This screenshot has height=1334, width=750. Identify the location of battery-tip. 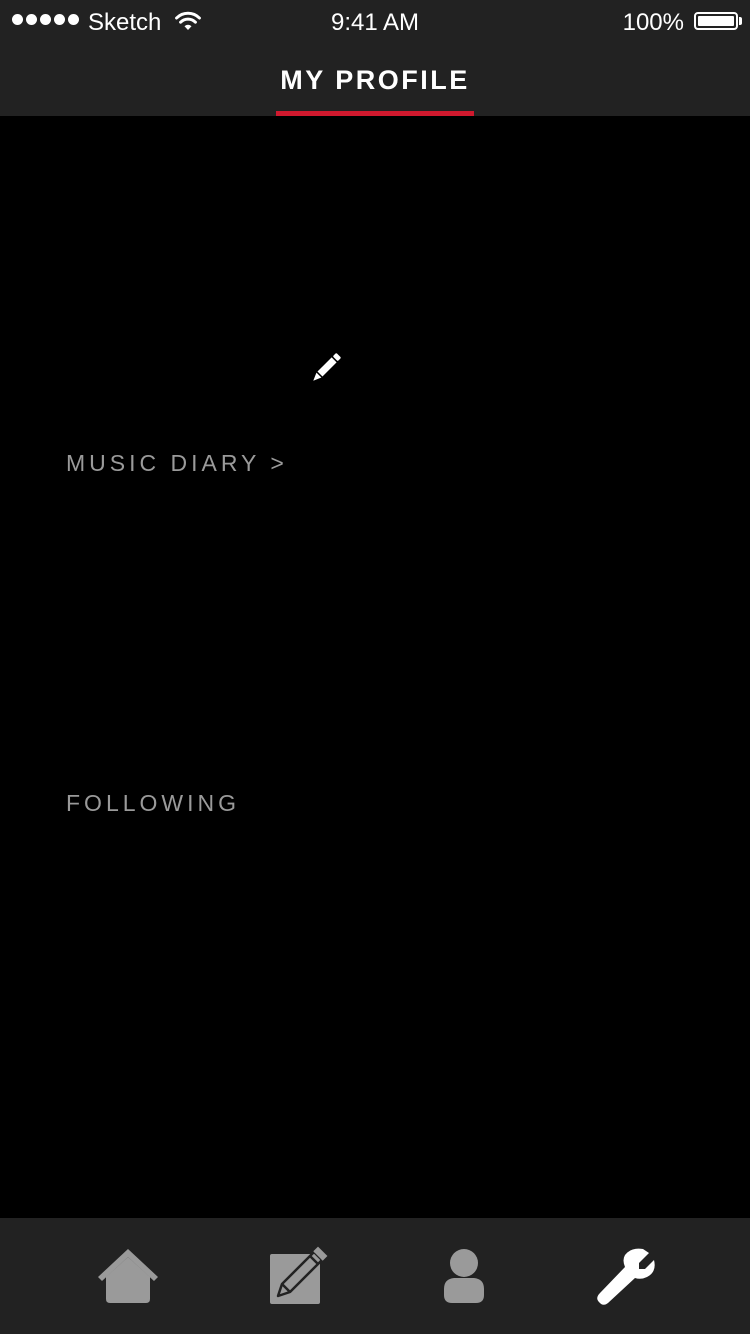
(740, 21).